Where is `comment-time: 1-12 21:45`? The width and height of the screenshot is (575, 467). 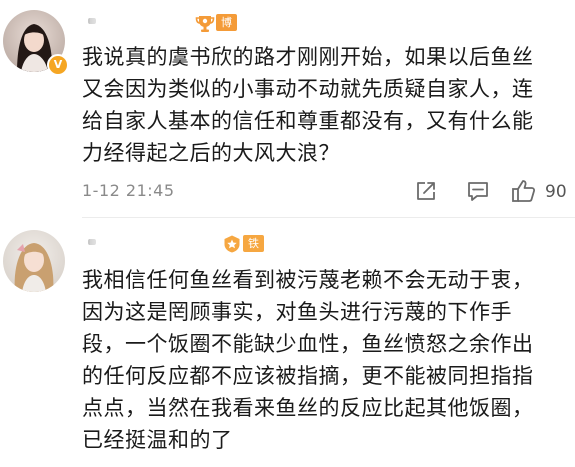 comment-time: 1-12 21:45 is located at coordinates (128, 190).